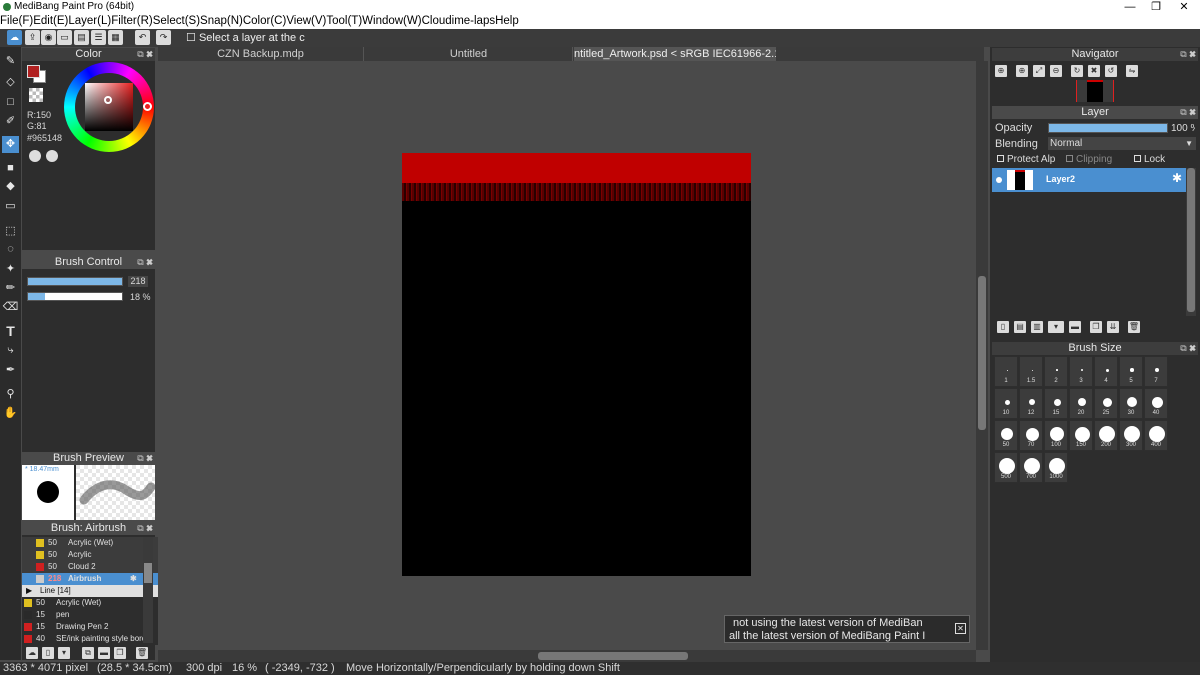 This screenshot has height=675, width=1200. I want to click on maximize-button: ❐, so click(1156, 7).